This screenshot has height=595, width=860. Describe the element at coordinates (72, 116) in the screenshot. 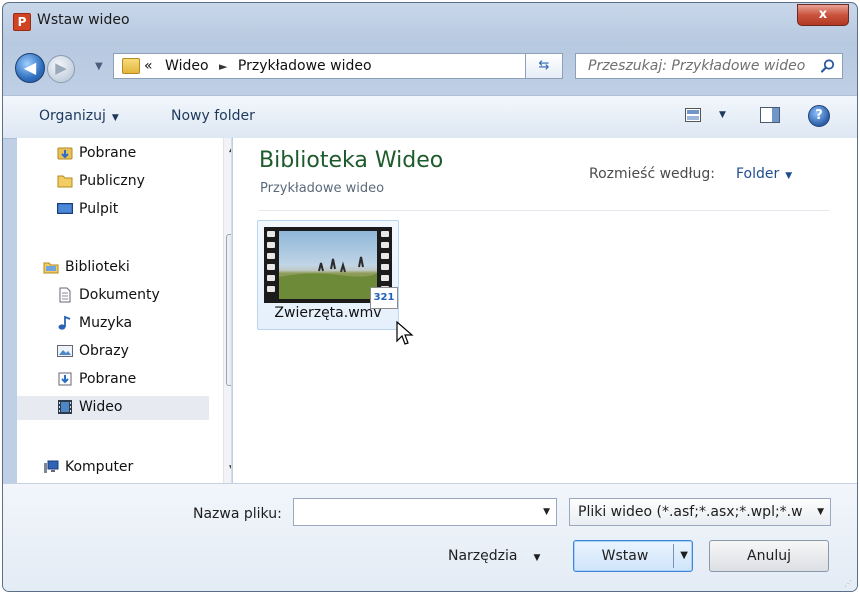

I see `organize-label: Organizuj` at that location.